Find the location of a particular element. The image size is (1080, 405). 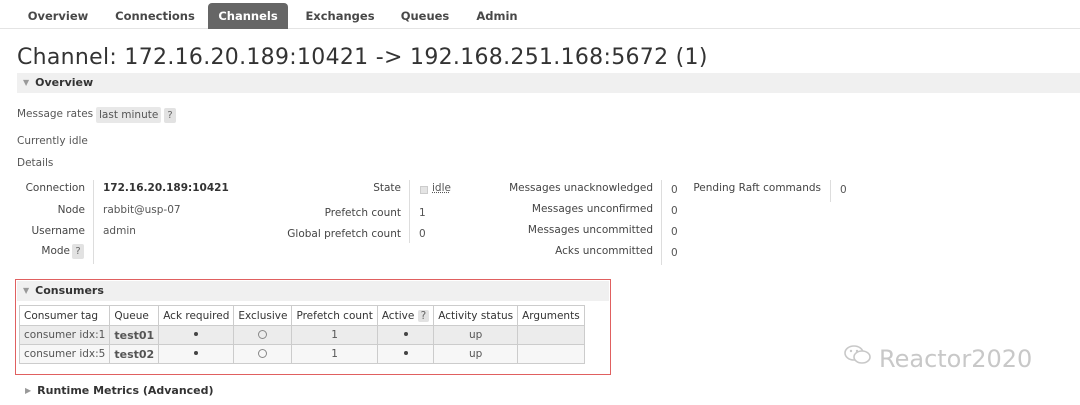

idle-text: Currently idle is located at coordinates (52, 141).